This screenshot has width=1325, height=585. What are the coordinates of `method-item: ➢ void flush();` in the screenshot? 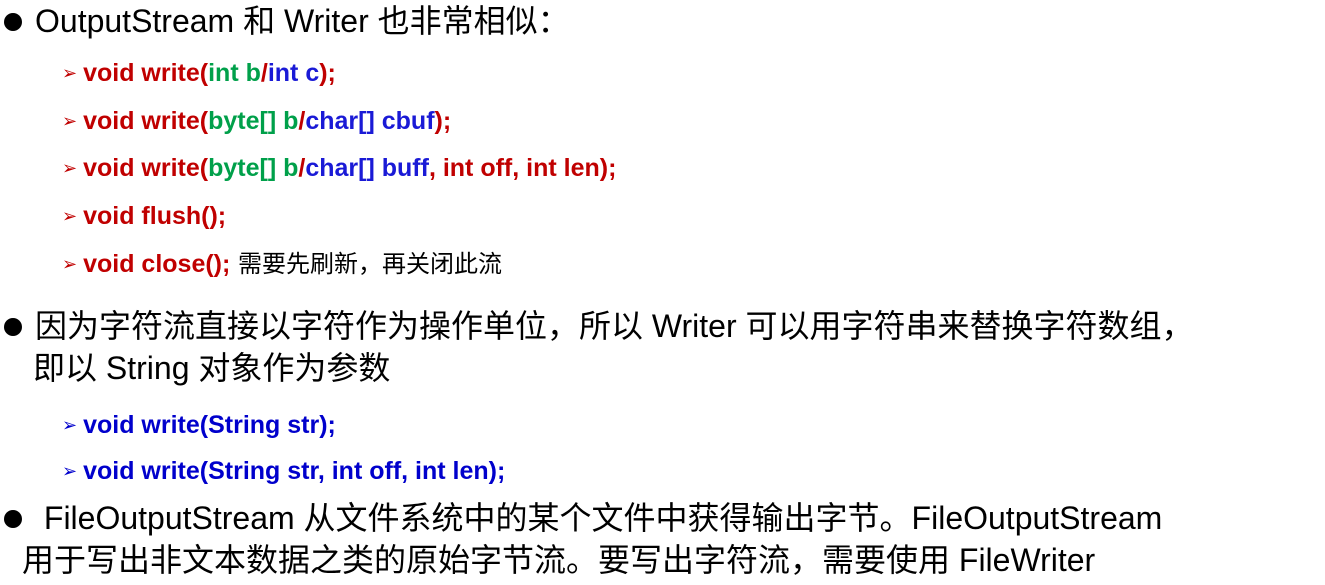 It's located at (144, 217).